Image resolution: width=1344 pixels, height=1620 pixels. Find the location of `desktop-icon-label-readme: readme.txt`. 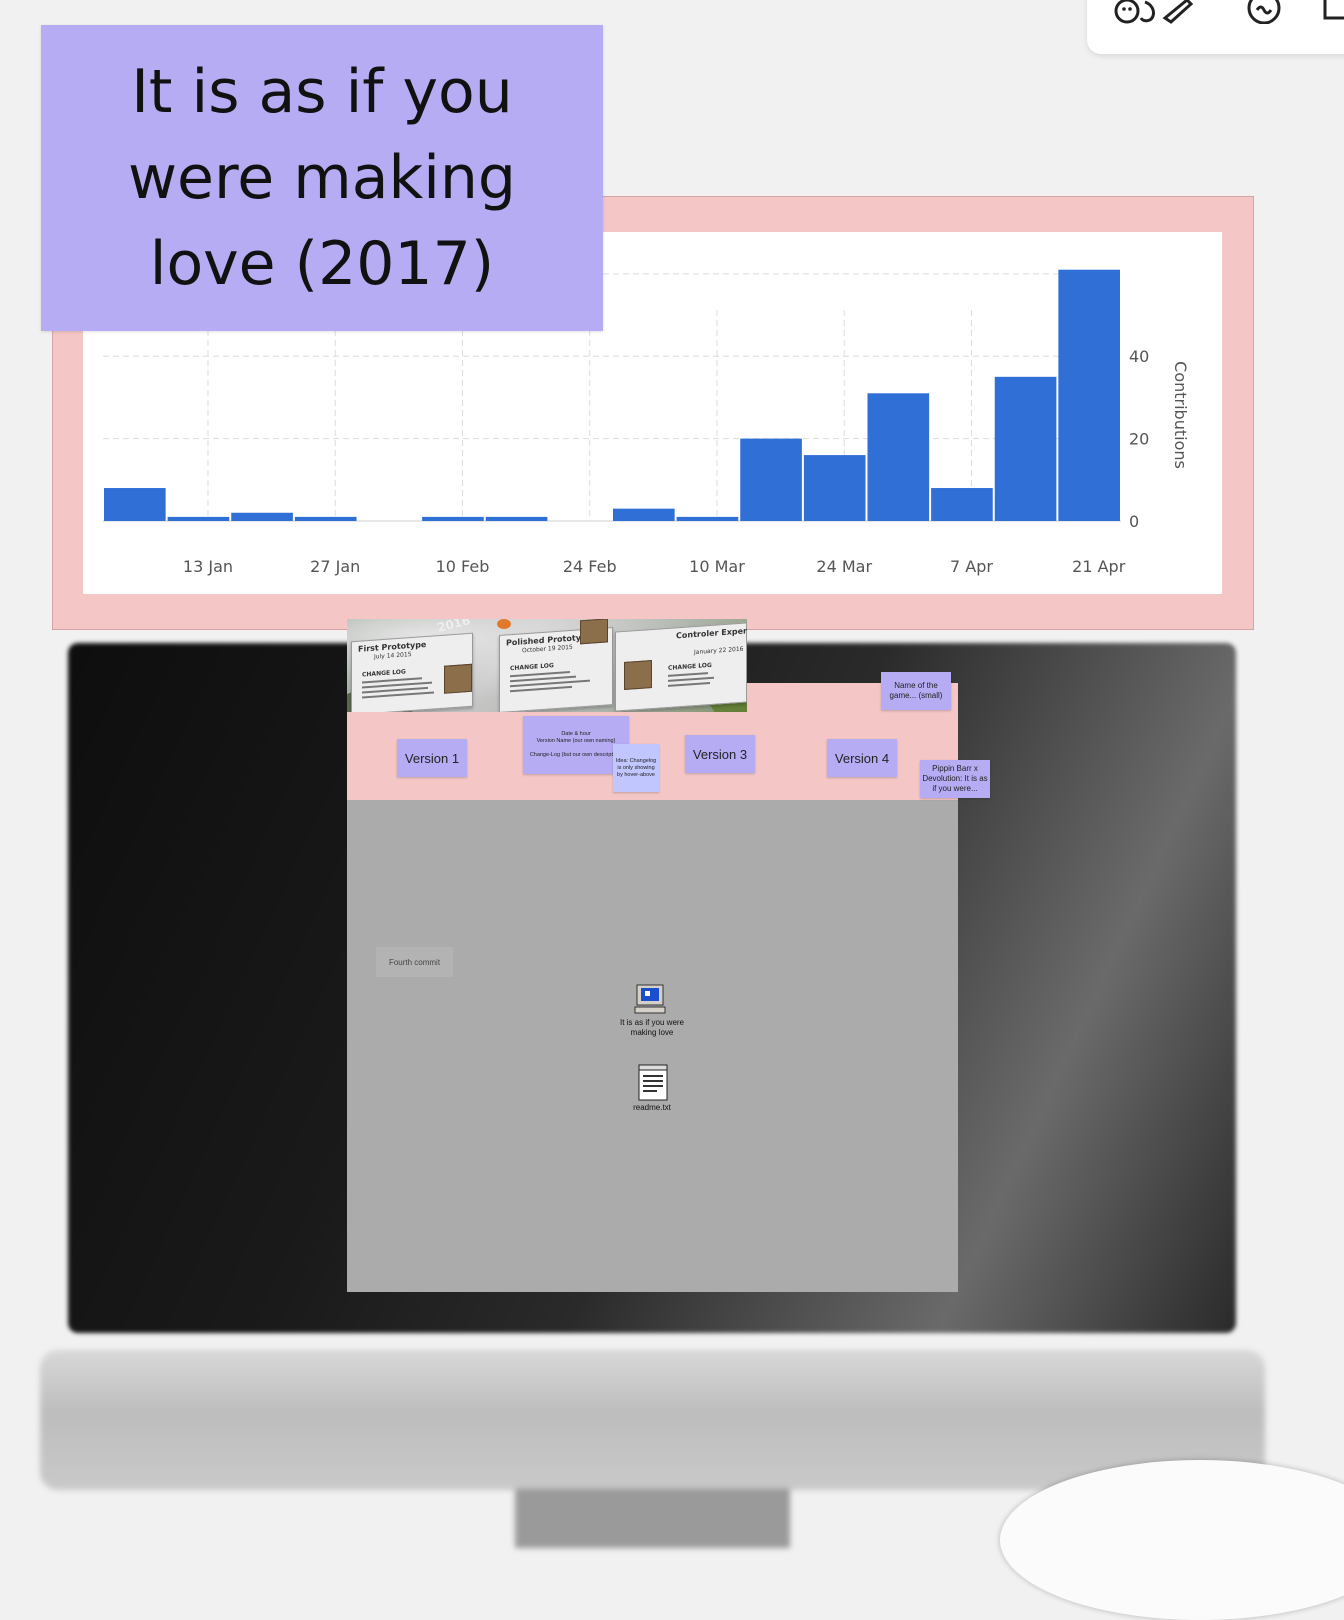

desktop-icon-label-readme: readme.txt is located at coordinates (652, 1107).